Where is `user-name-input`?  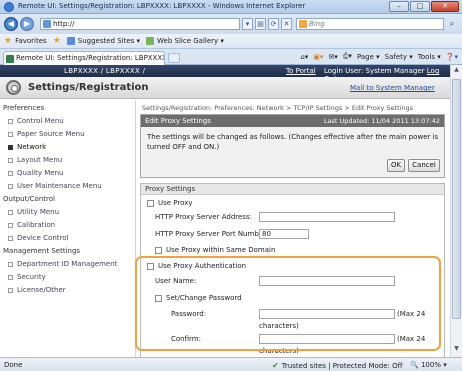
user-name-input is located at coordinates (327, 281).